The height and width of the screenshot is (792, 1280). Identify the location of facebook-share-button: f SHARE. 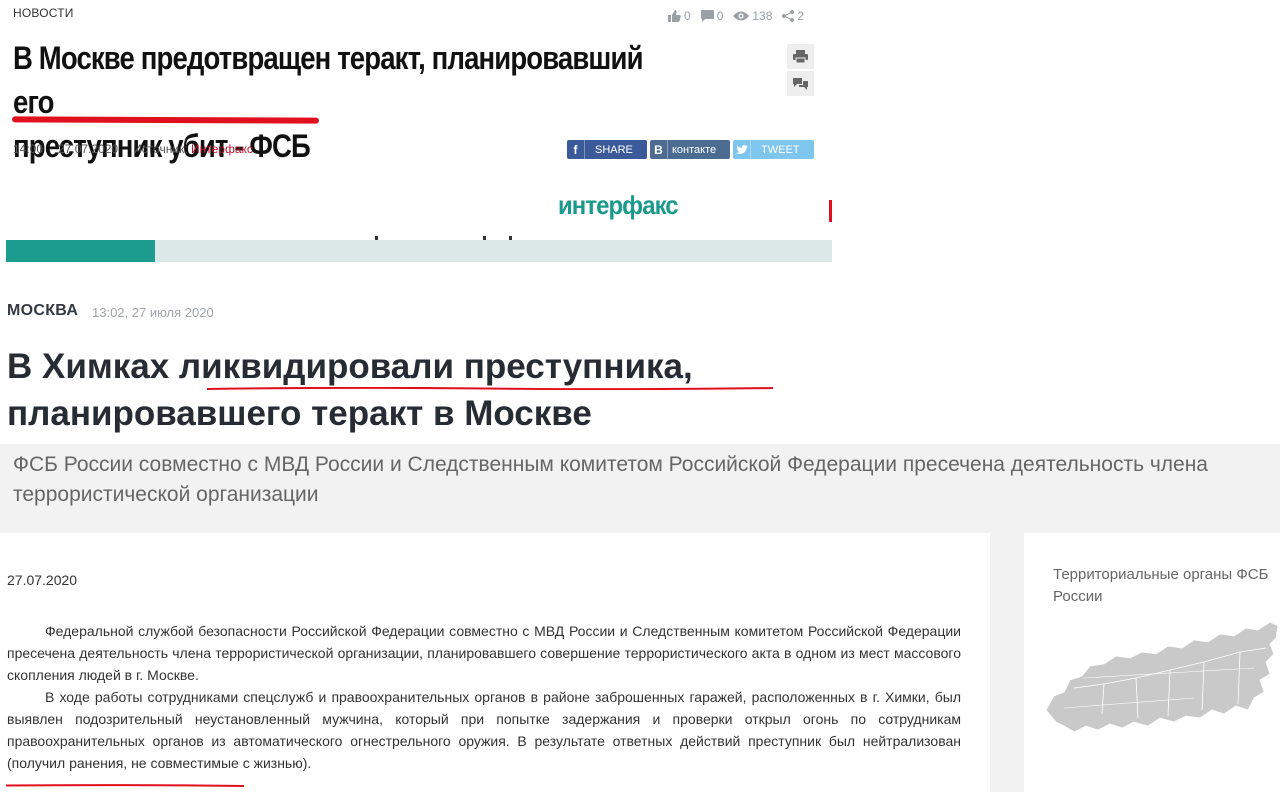
(607, 149).